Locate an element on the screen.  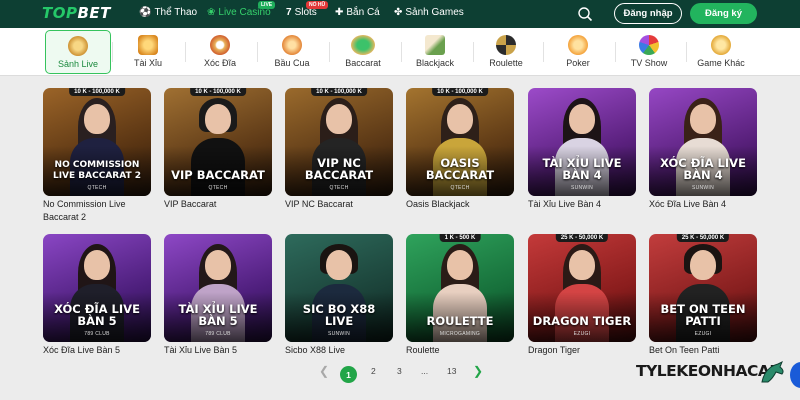
card-game-name: VIP NC BACCARAT is located at coordinates (339, 169).